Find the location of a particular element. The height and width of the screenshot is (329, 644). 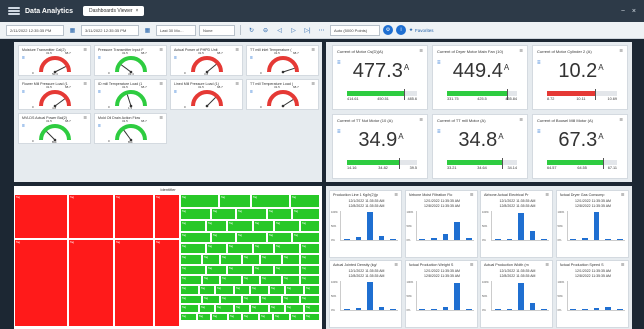

tab-close-icon: × is located at coordinates (137, 11).